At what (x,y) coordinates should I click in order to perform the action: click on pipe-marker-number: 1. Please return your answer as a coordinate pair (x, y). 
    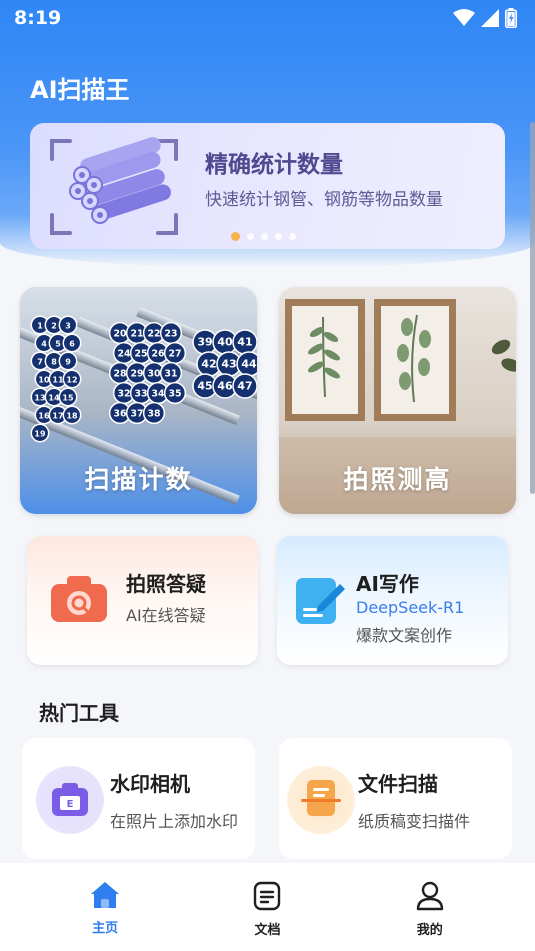
    Looking at the image, I should click on (40, 326).